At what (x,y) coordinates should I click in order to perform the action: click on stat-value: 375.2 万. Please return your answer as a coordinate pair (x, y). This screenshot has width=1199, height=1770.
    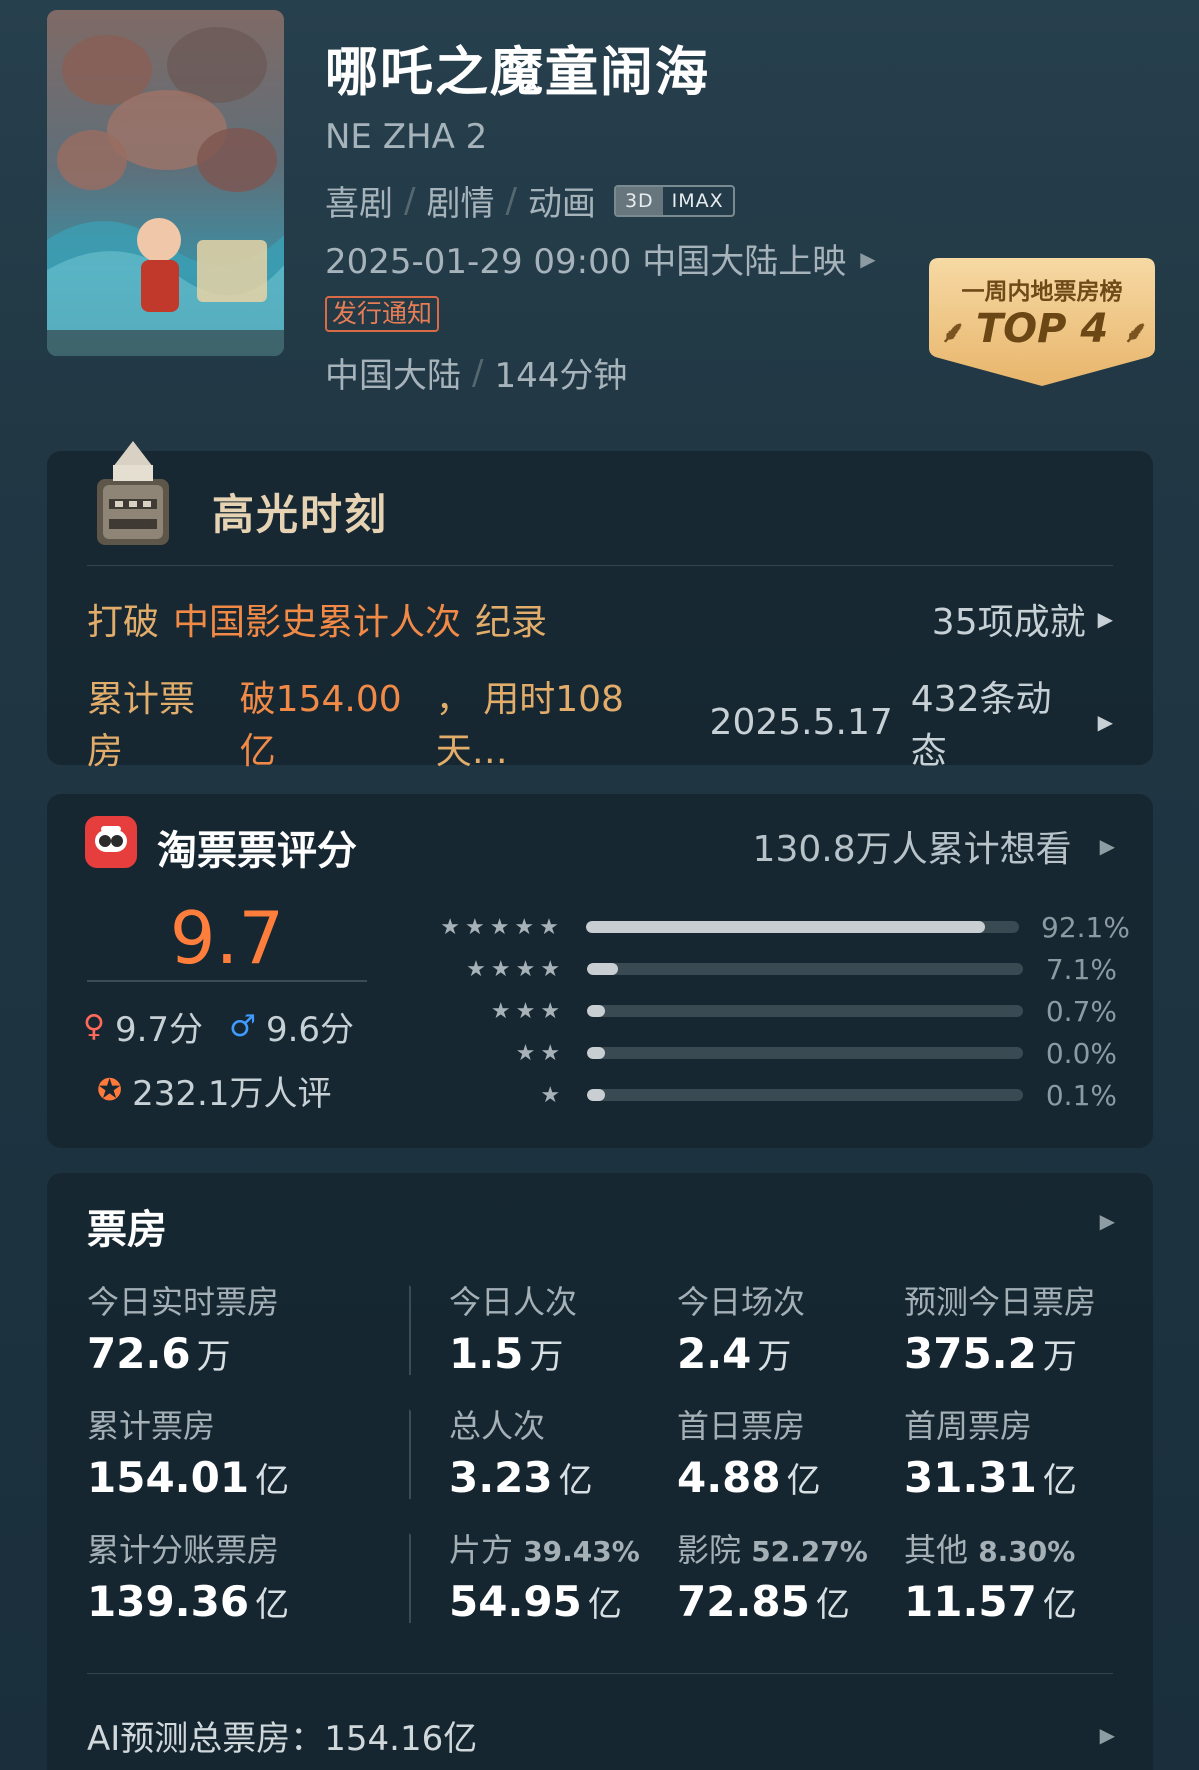
    Looking at the image, I should click on (1000, 1353).